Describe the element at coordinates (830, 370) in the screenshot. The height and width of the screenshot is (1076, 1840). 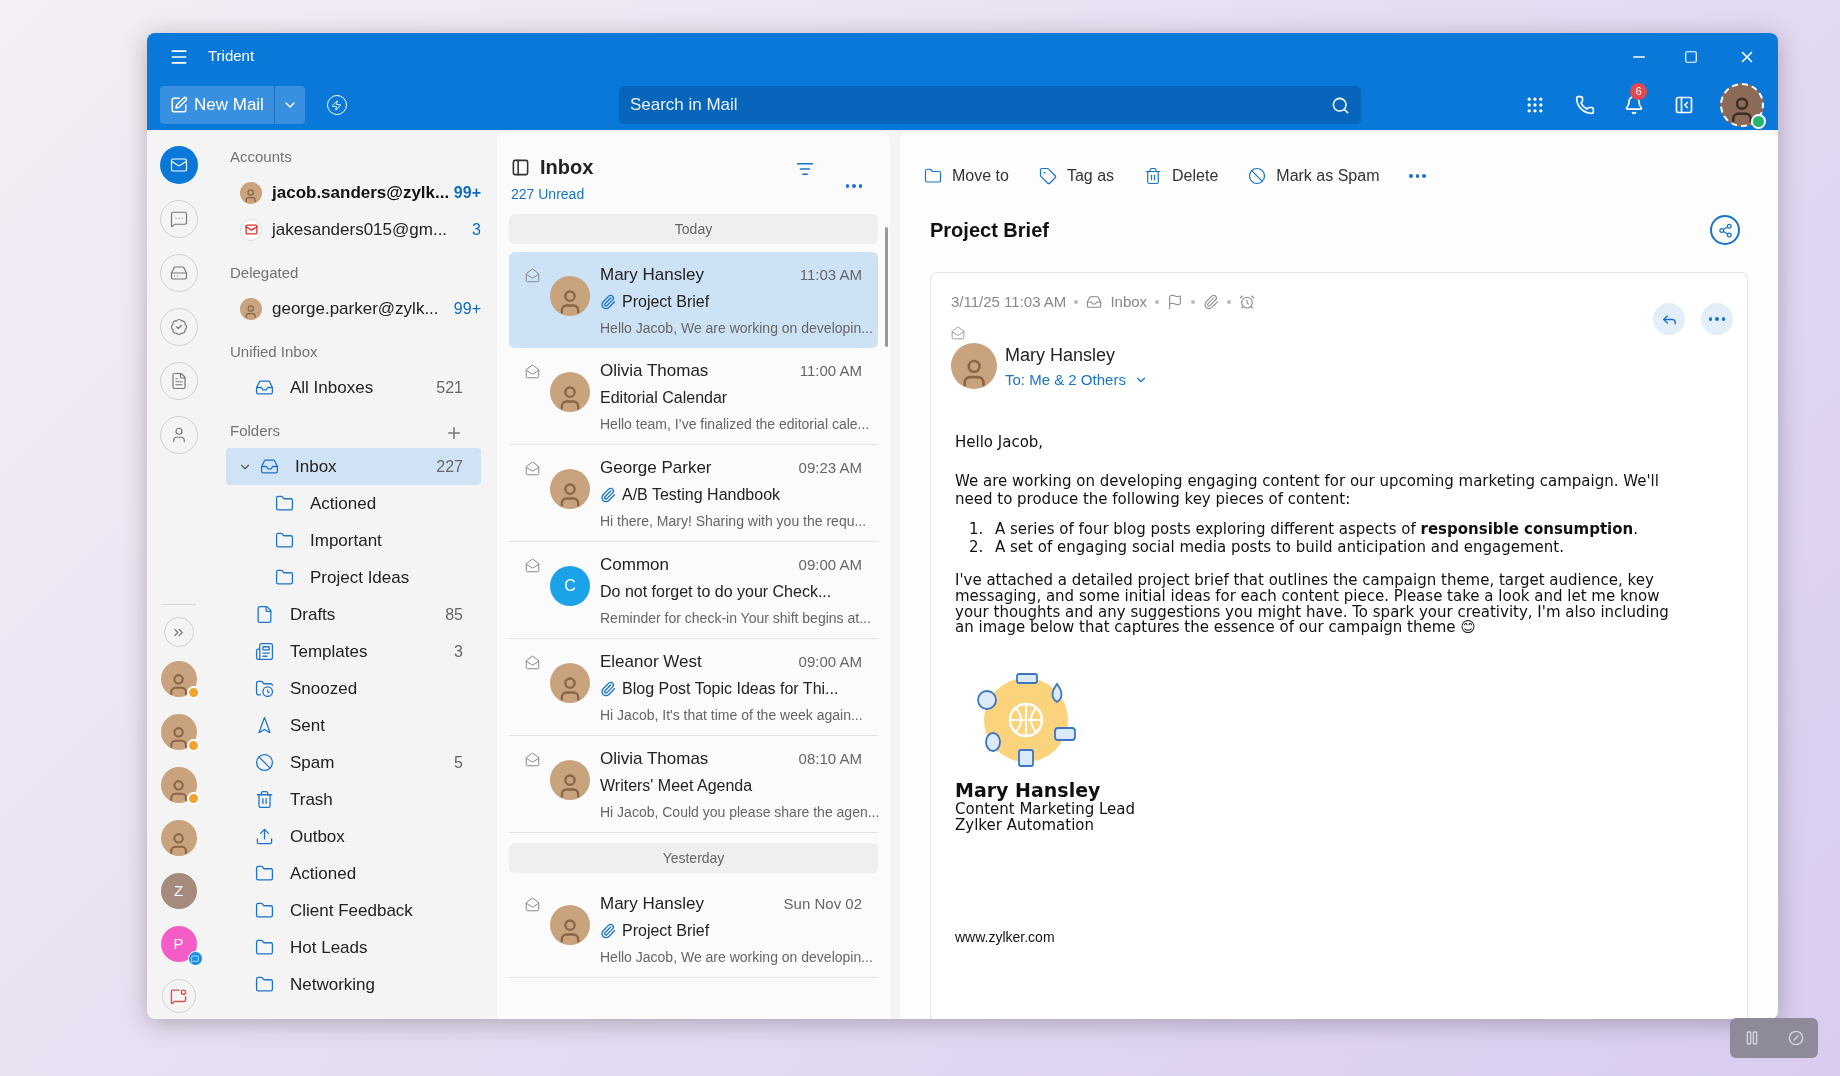
I see `message-time: 11:00 AM` at that location.